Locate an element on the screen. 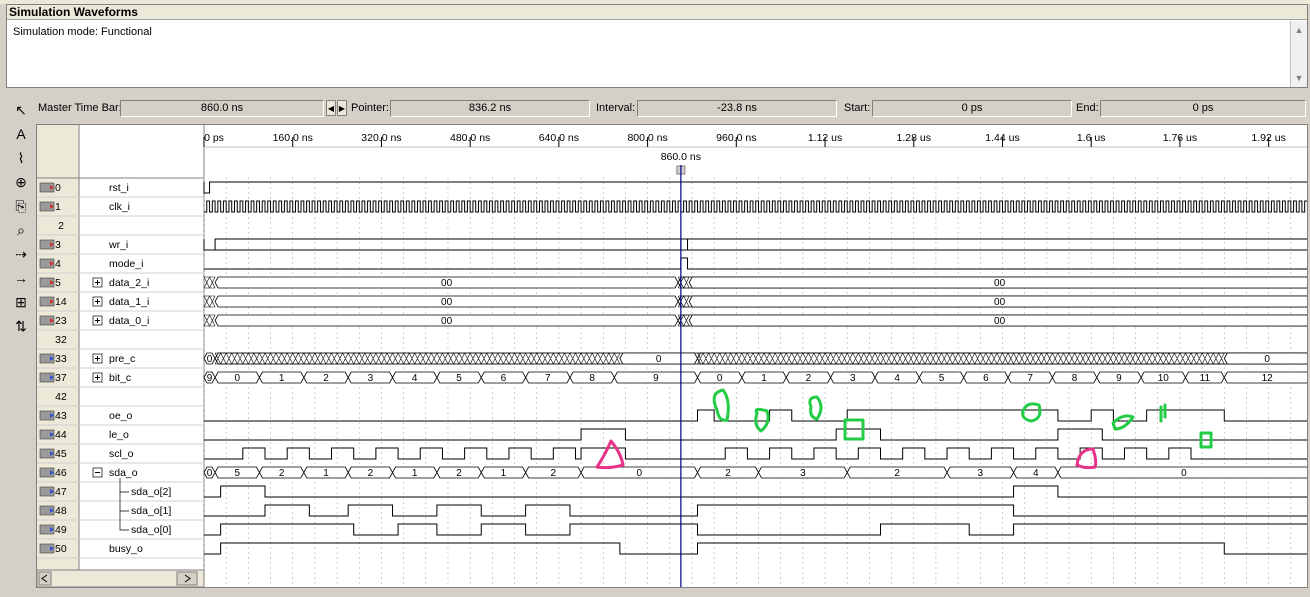  scroll-left-icon is located at coordinates (45, 578).